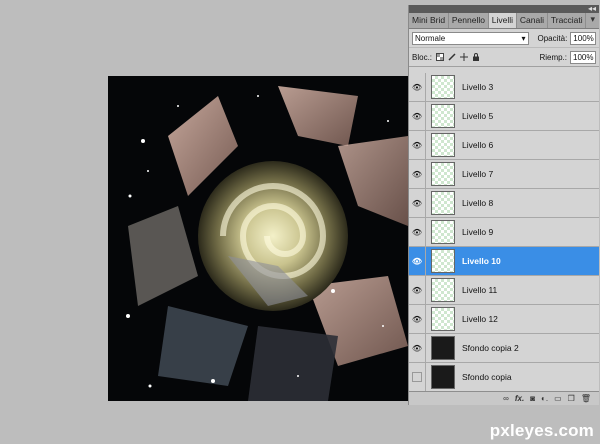 The image size is (600, 444). What do you see at coordinates (429, 20) in the screenshot?
I see `tab-mini-bridge: Mini Brid` at bounding box center [429, 20].